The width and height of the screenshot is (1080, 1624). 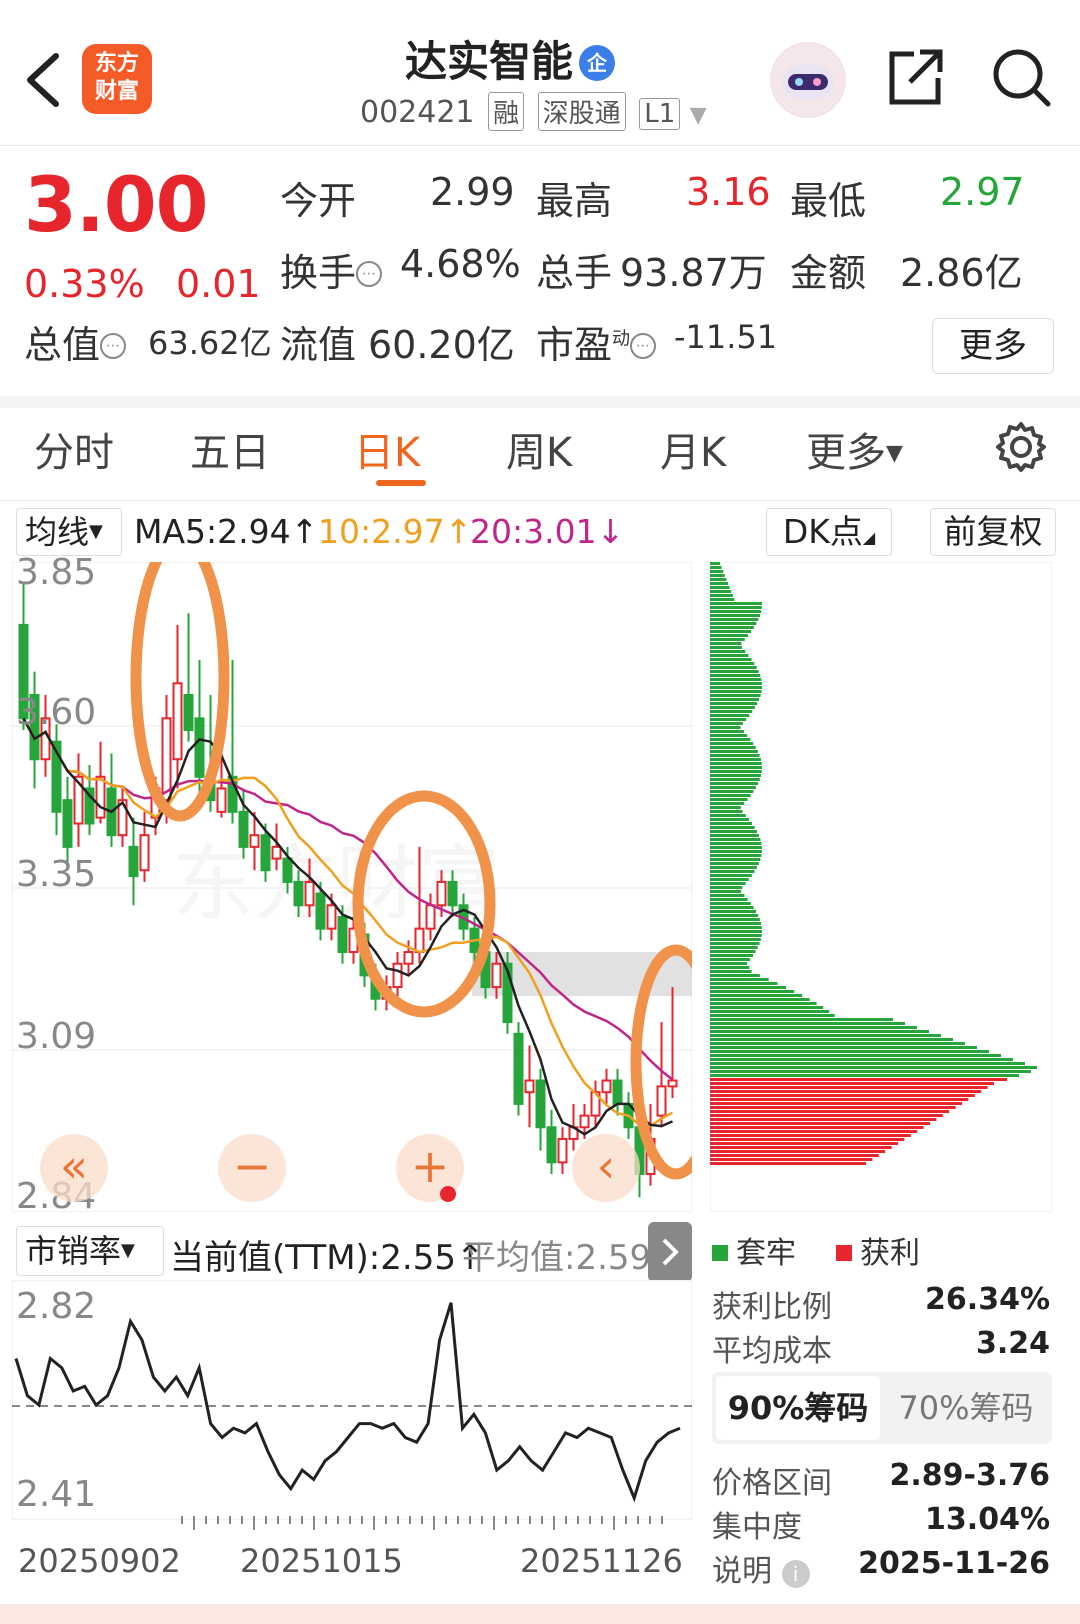 What do you see at coordinates (90, 1251) in the screenshot?
I see `sub-indicator-select: 市销率▼` at bounding box center [90, 1251].